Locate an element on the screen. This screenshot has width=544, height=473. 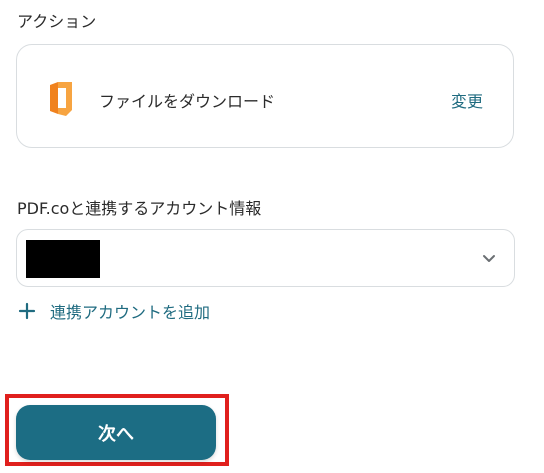
action-section-label: アクション is located at coordinates (57, 21).